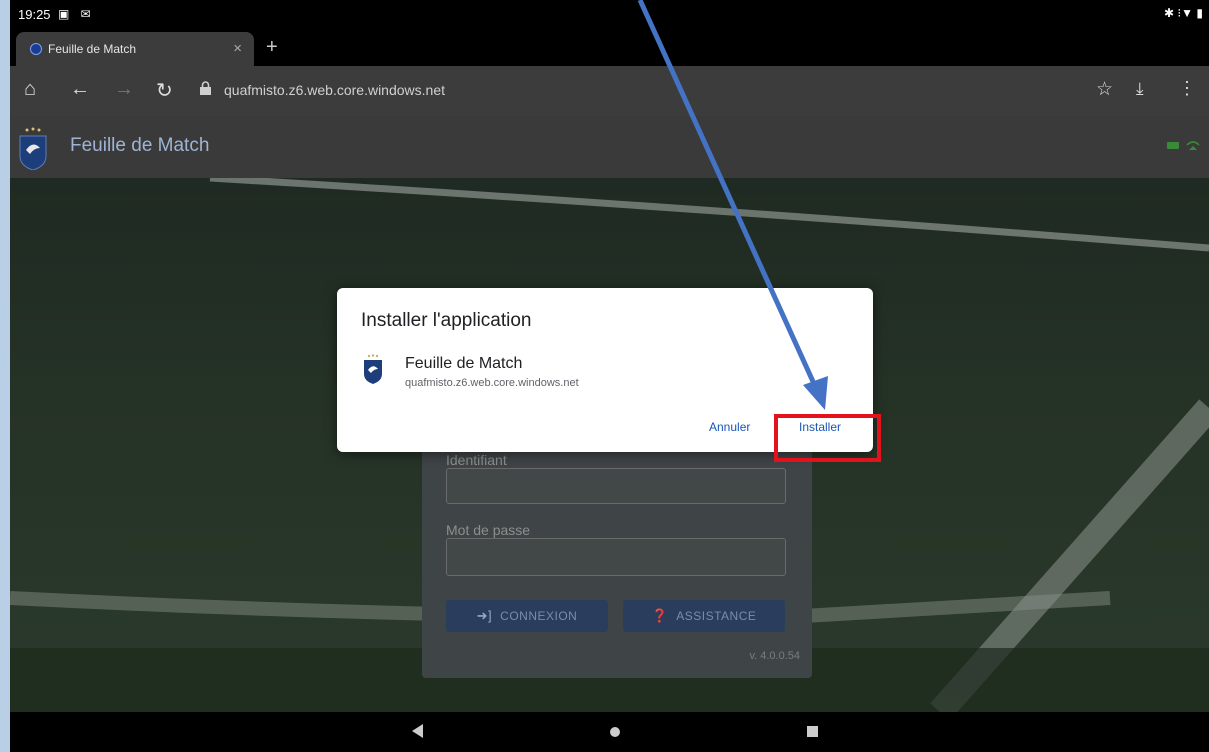  Describe the element at coordinates (237, 48) in the screenshot. I see `close-tab-icon: ×` at that location.